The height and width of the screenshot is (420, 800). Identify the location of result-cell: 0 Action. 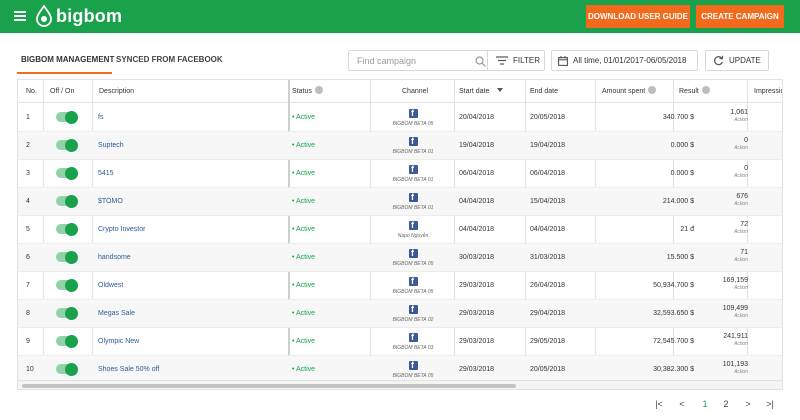
(726, 174).